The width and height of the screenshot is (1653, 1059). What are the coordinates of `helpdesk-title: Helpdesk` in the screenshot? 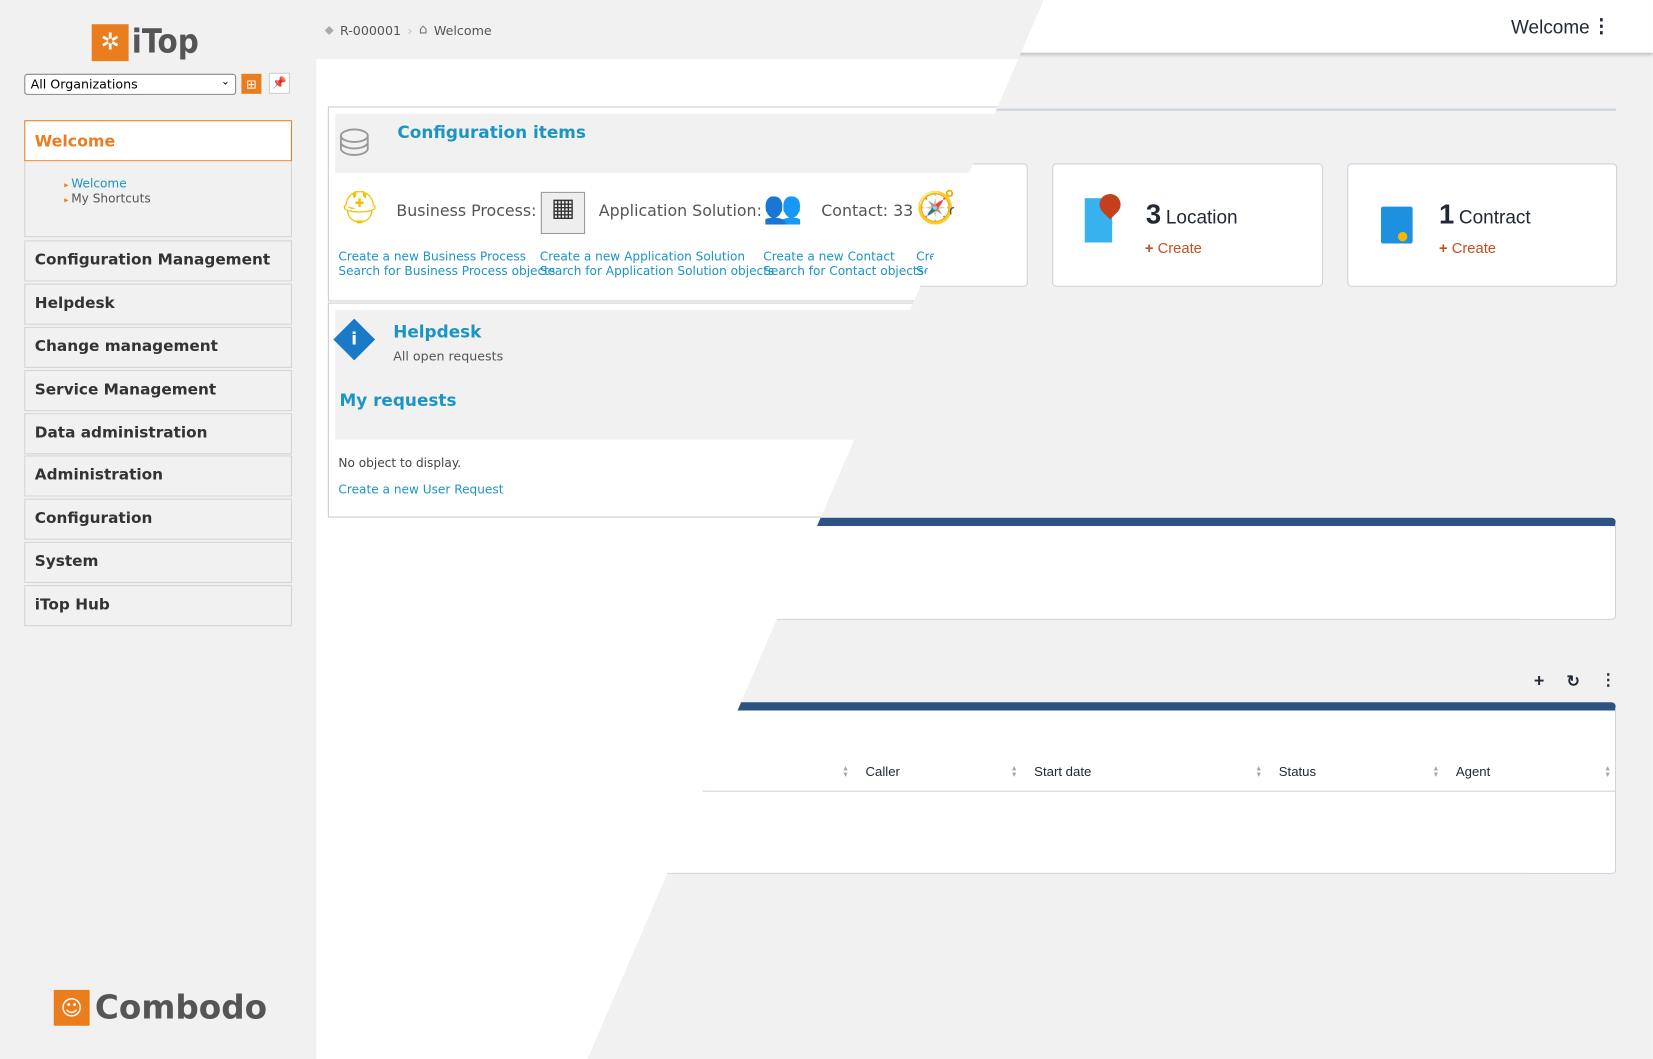 It's located at (437, 331).